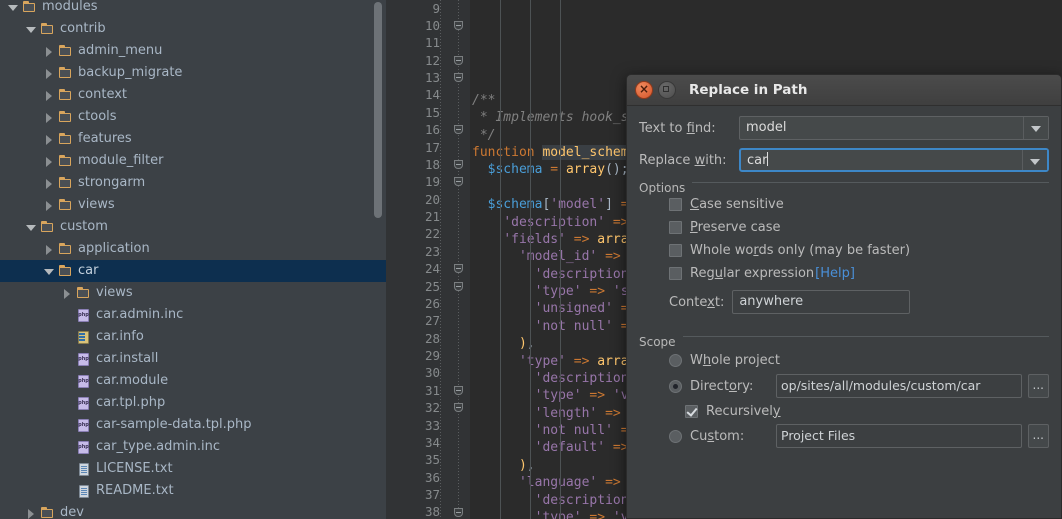  What do you see at coordinates (675, 386) in the screenshot?
I see `directory-radio` at bounding box center [675, 386].